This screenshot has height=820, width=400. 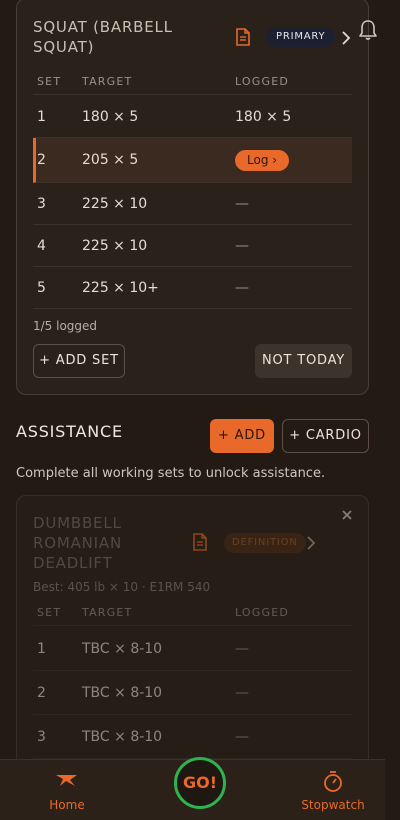 I want to click on set-target: 180 × 5, so click(x=110, y=117).